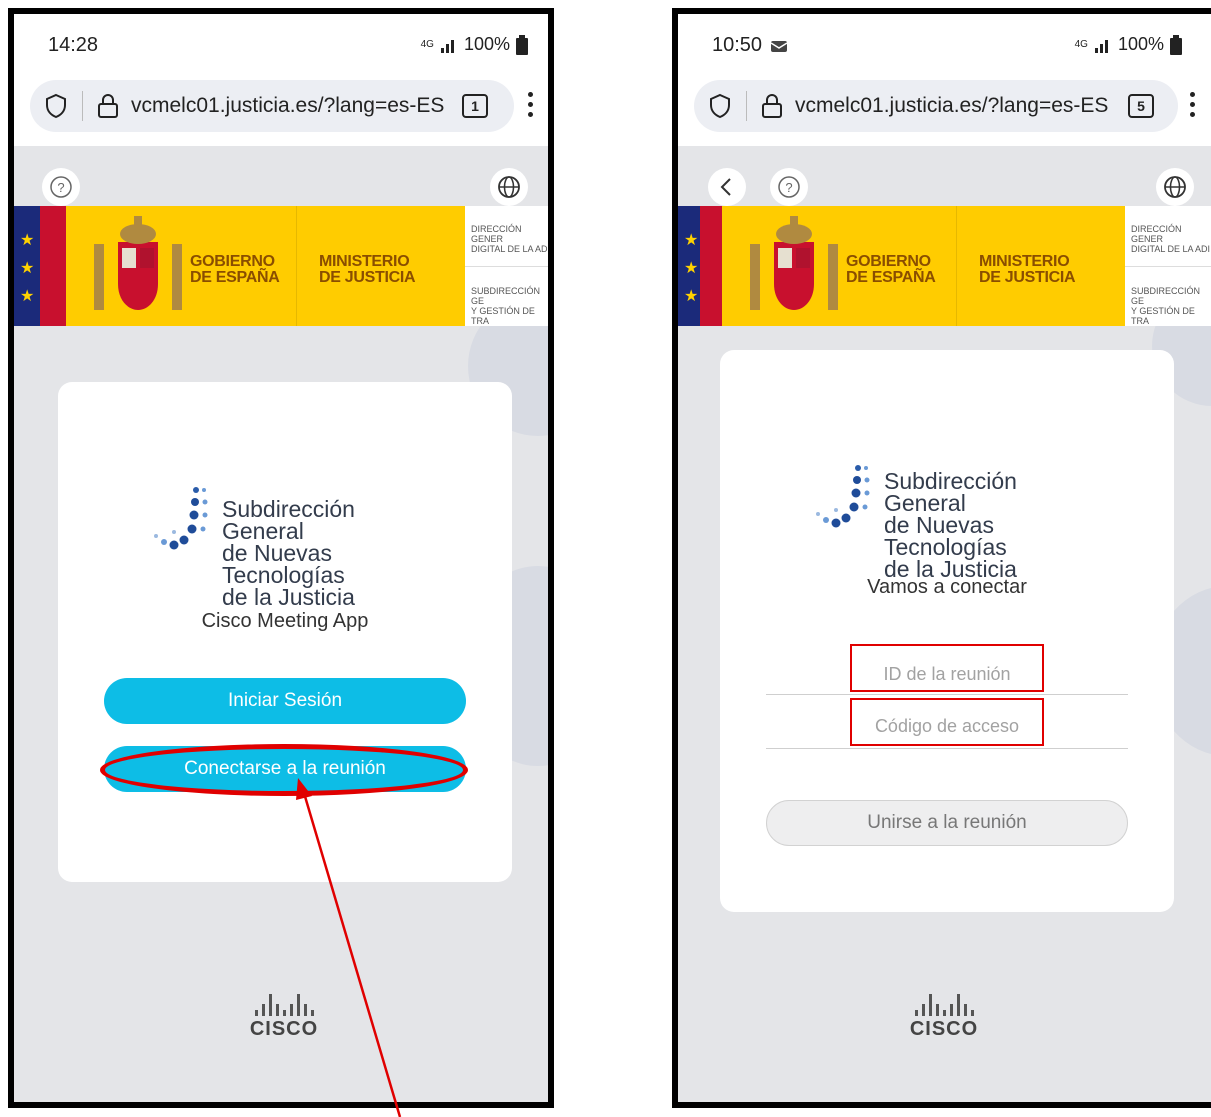 Image resolution: width=1211 pixels, height=1117 pixels. Describe the element at coordinates (947, 587) in the screenshot. I see `connect-title: Vamos a conectar` at that location.